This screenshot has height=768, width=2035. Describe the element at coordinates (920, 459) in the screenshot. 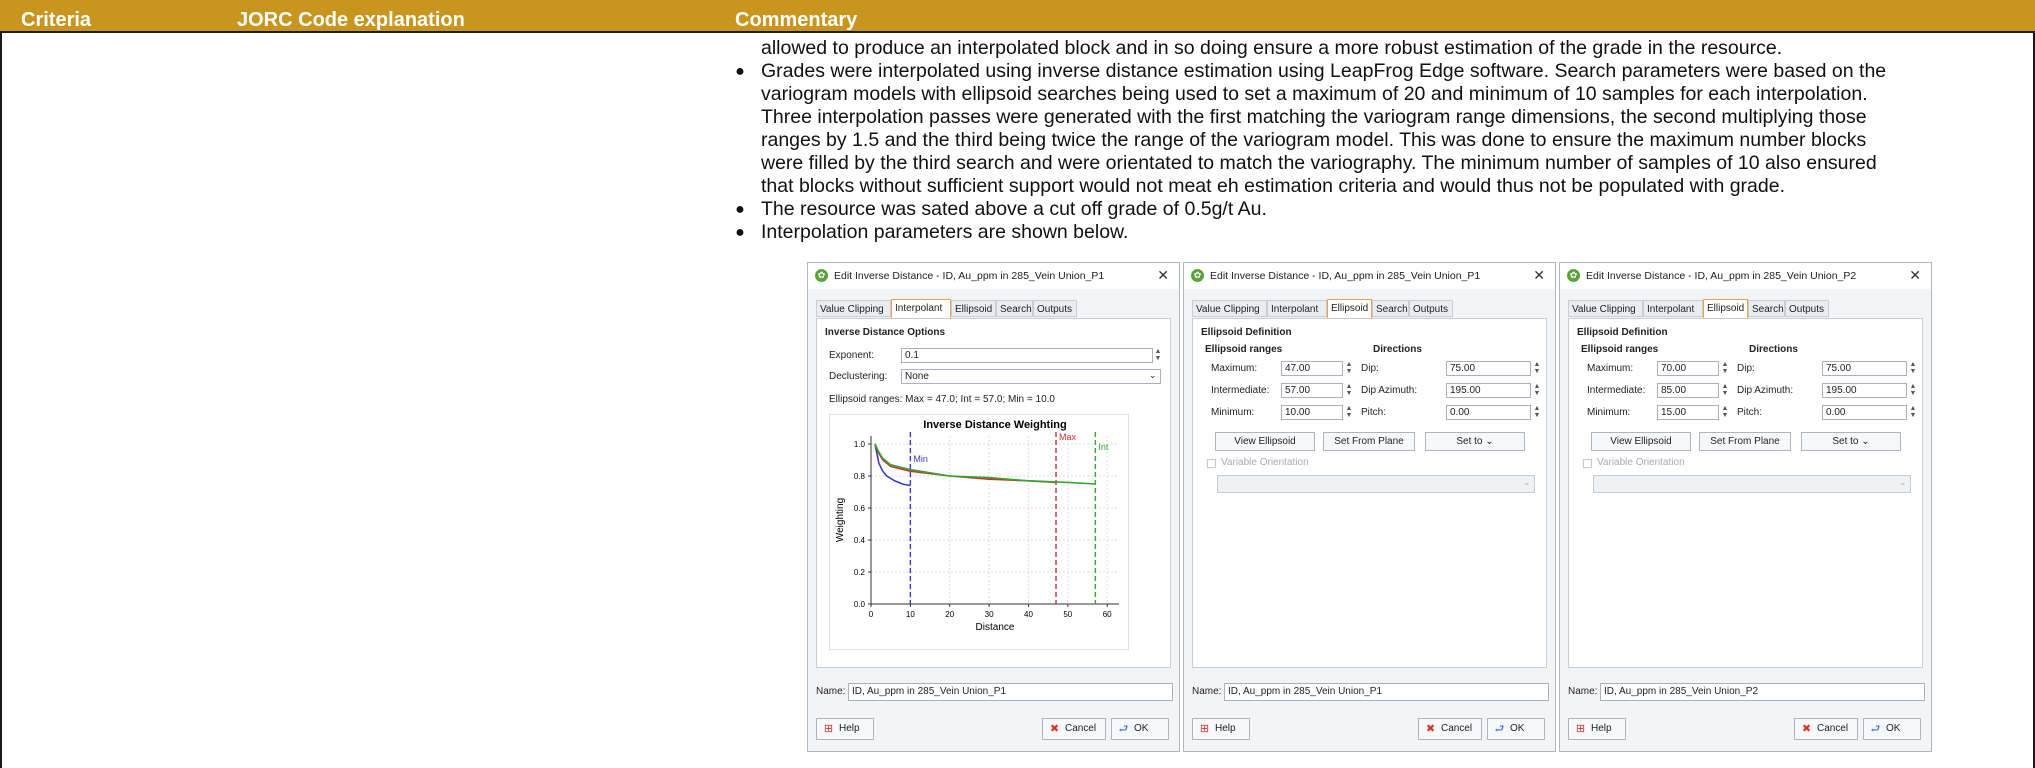

I see `cutoff-label-min: Min` at that location.